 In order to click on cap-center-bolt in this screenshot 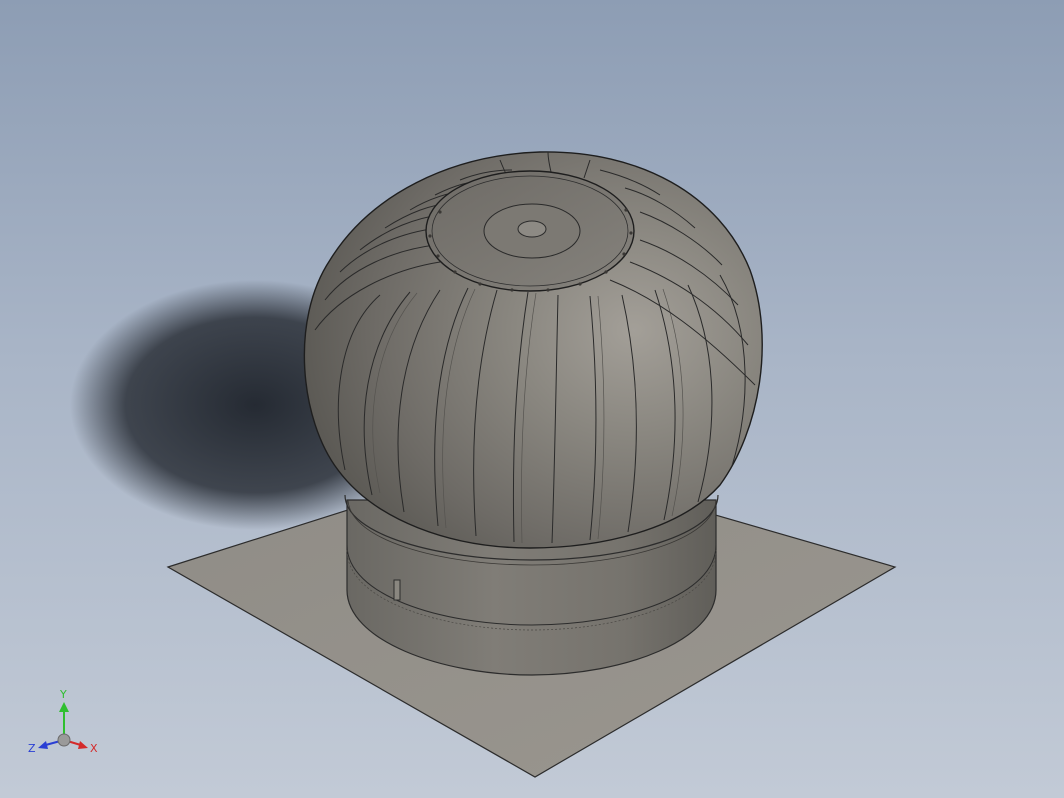, I will do `click(532, 229)`.